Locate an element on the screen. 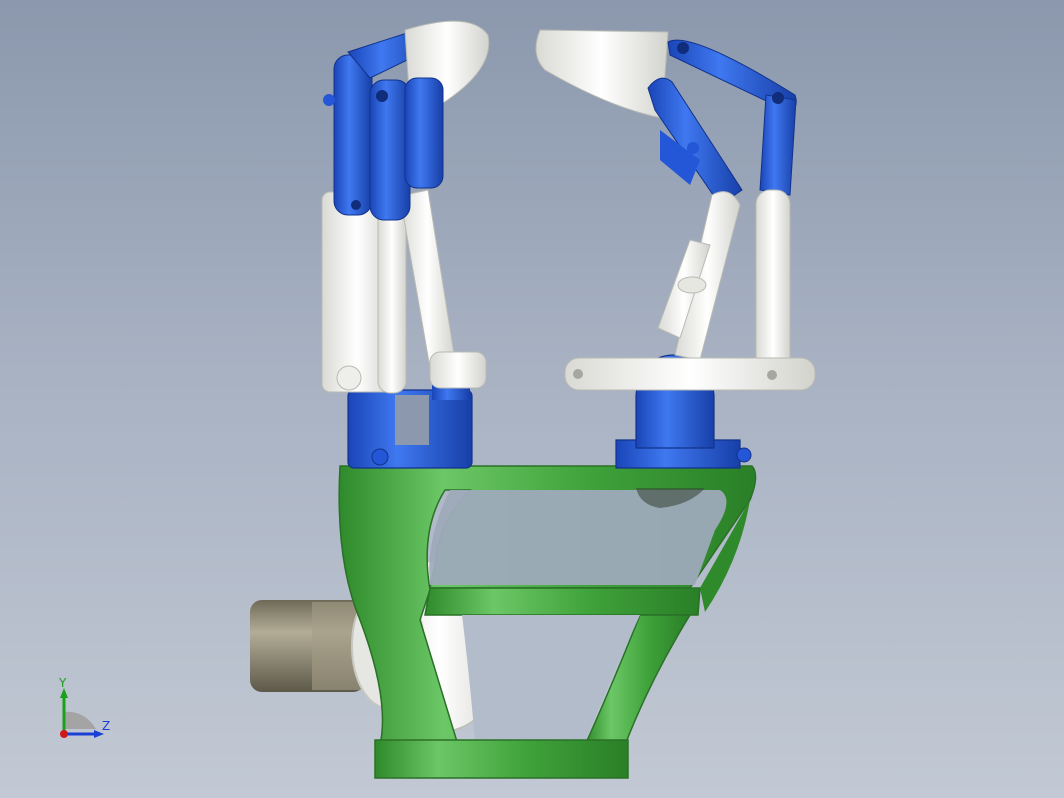 Image resolution: width=1064 pixels, height=798 pixels. right-finger is located at coordinates (675, 210).